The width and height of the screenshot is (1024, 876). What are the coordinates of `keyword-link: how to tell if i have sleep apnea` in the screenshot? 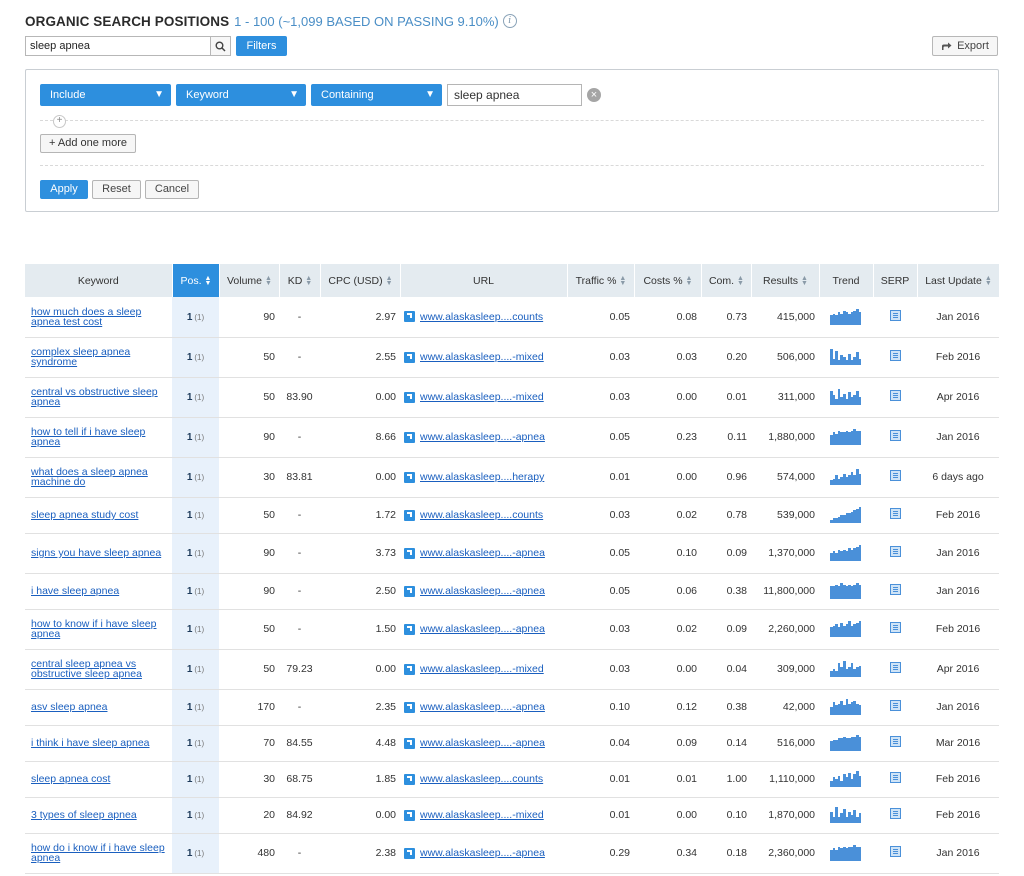 It's located at (88, 437).